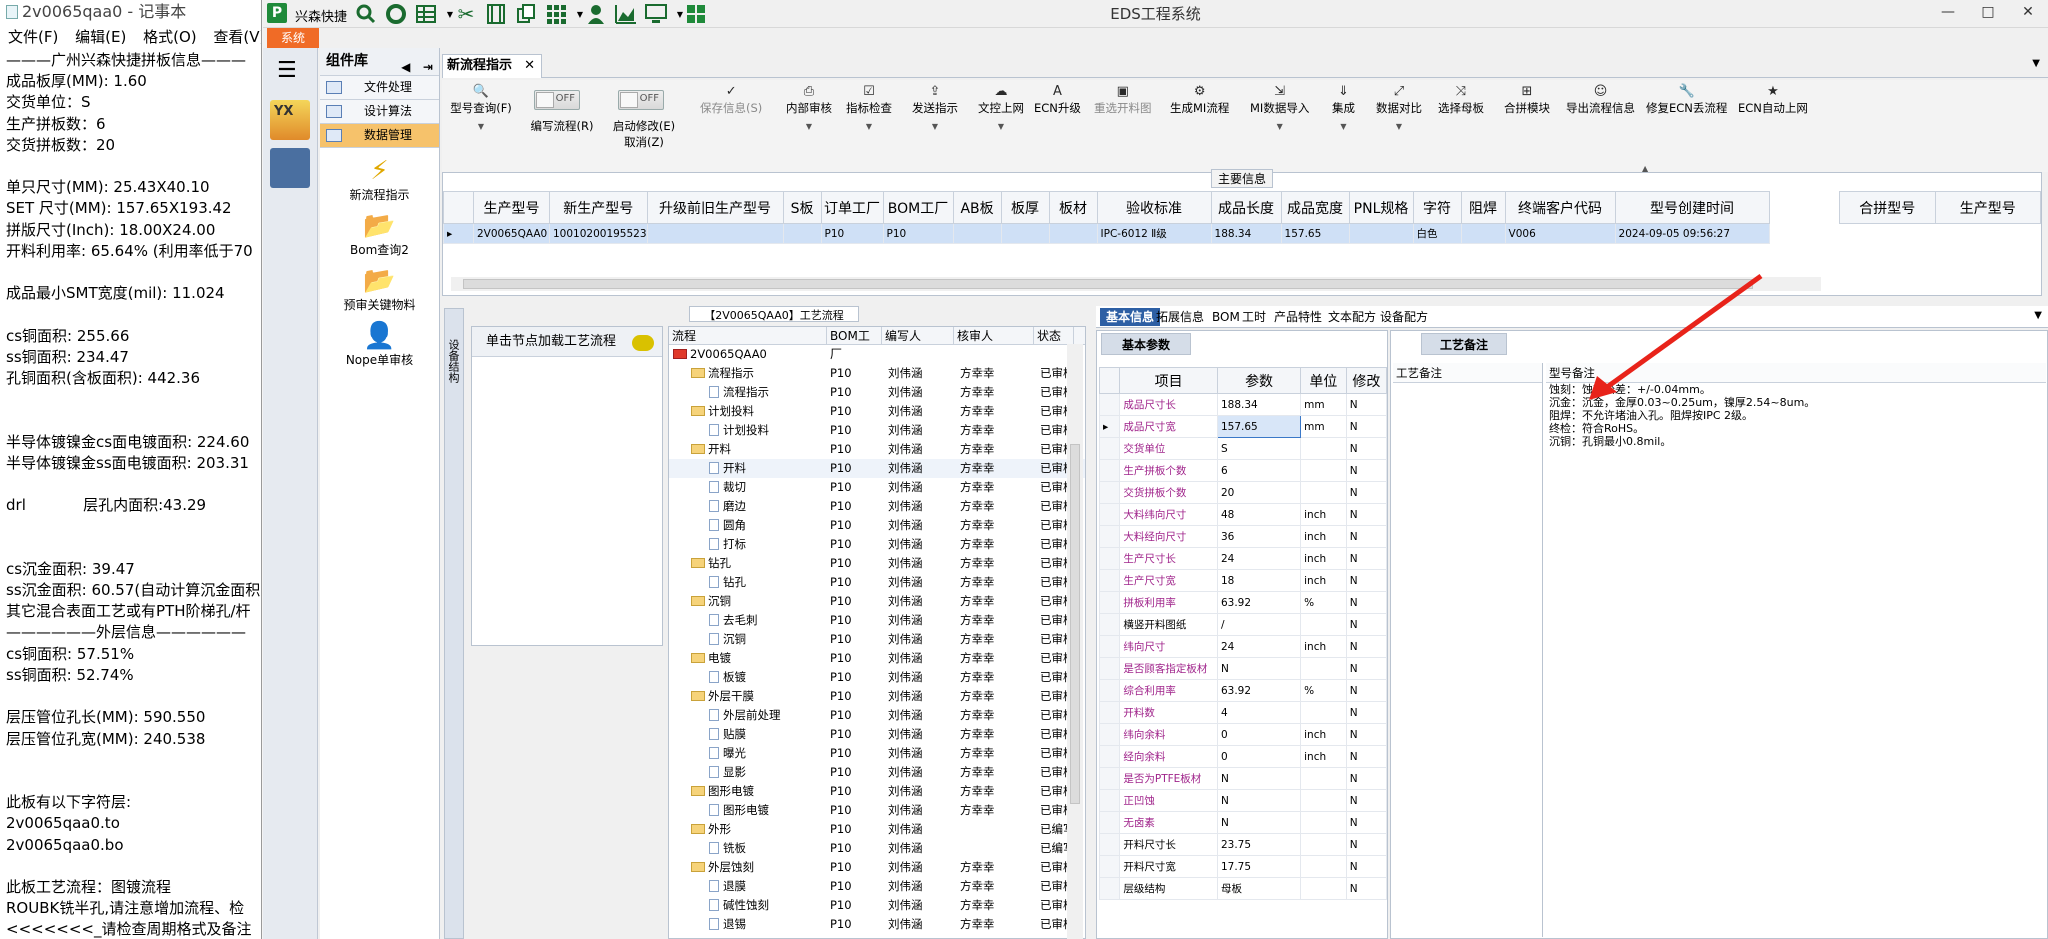 The height and width of the screenshot is (939, 2048). Describe the element at coordinates (529, 66) in the screenshot. I see `tab-close-icon: ✕` at that location.